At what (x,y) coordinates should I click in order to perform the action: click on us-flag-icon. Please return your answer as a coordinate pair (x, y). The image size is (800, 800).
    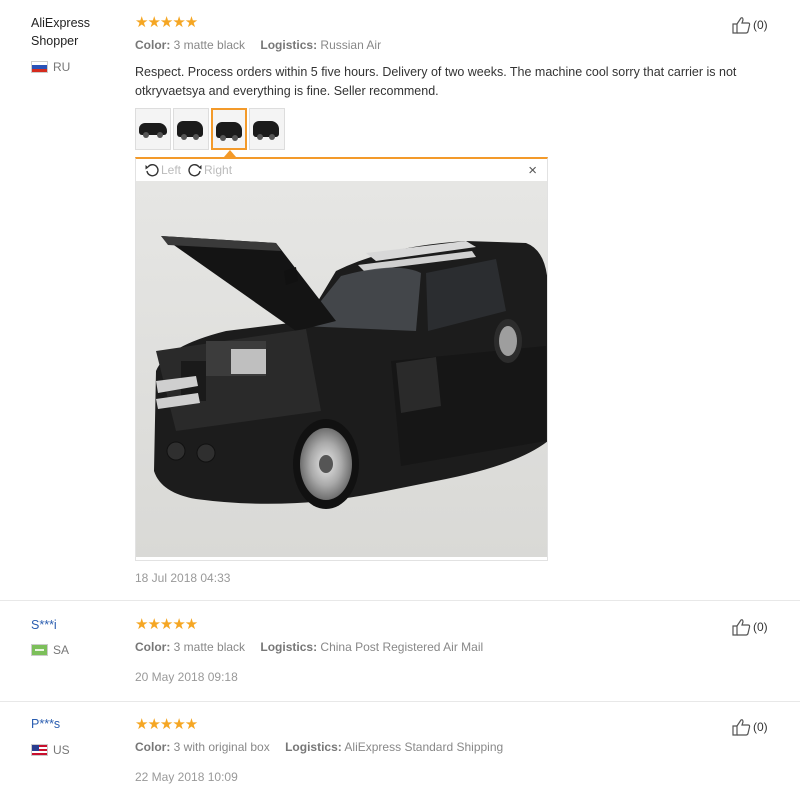
    Looking at the image, I should click on (39, 750).